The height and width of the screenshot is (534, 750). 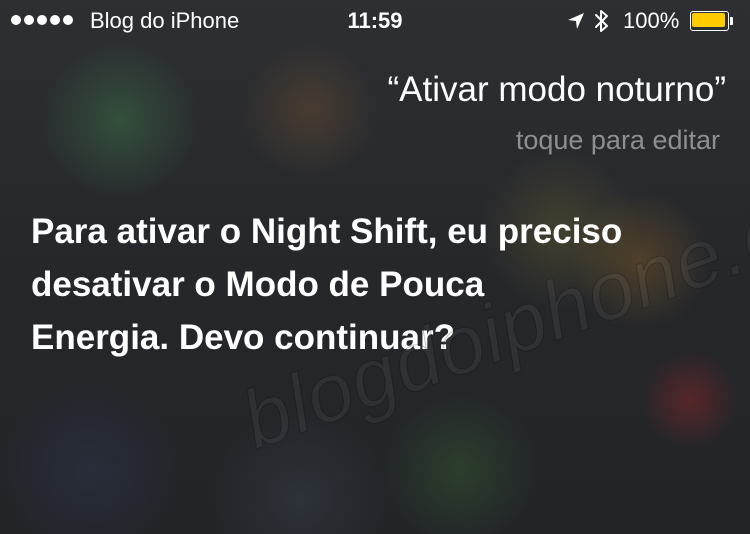 I want to click on battery-icon, so click(x=712, y=21).